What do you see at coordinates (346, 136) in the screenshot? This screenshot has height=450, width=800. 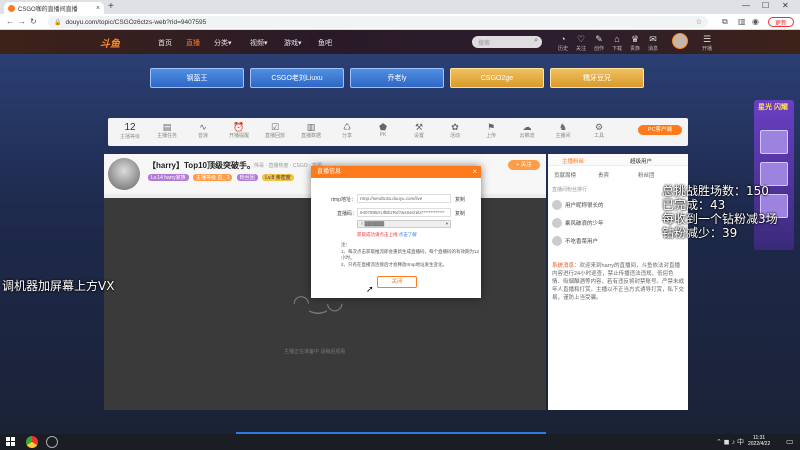 I see `toolbar-item-label: 分享` at bounding box center [346, 136].